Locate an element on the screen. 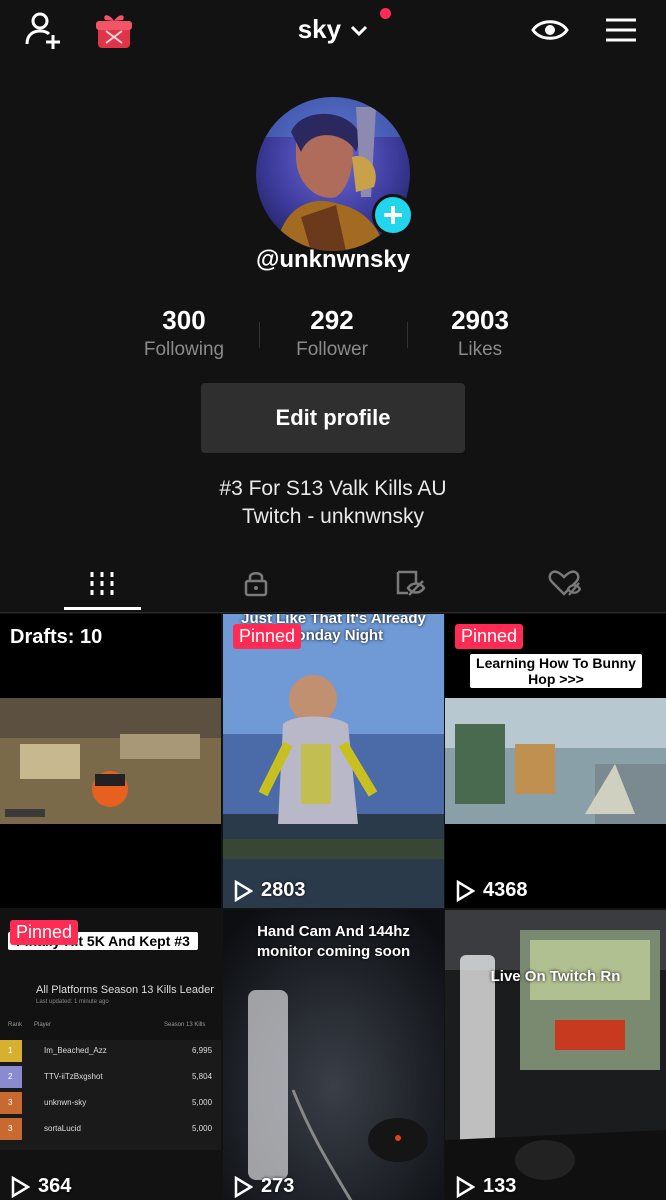 The image size is (666, 1200). bio-line: Twitch - unknwnsky is located at coordinates (333, 516).